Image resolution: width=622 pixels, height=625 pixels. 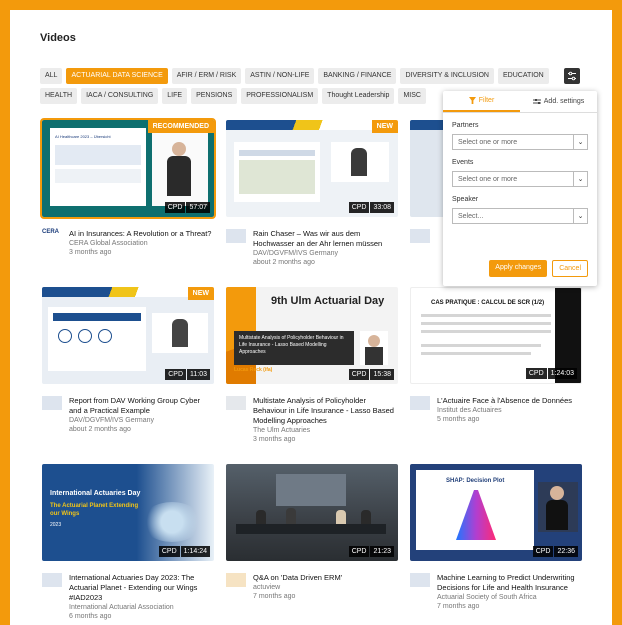 I want to click on thumb-year: 2023, so click(x=56, y=525).